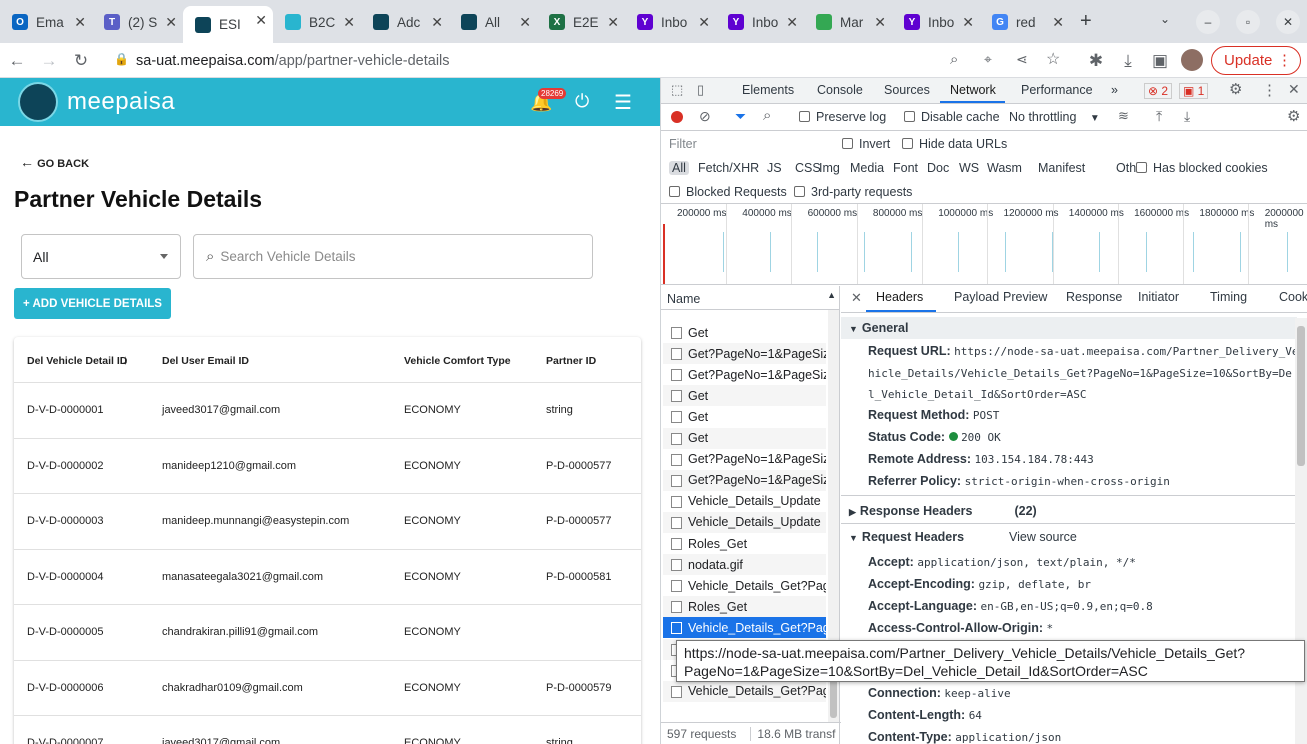  What do you see at coordinates (1022, 59) in the screenshot?
I see `share-icon: ⋖` at bounding box center [1022, 59].